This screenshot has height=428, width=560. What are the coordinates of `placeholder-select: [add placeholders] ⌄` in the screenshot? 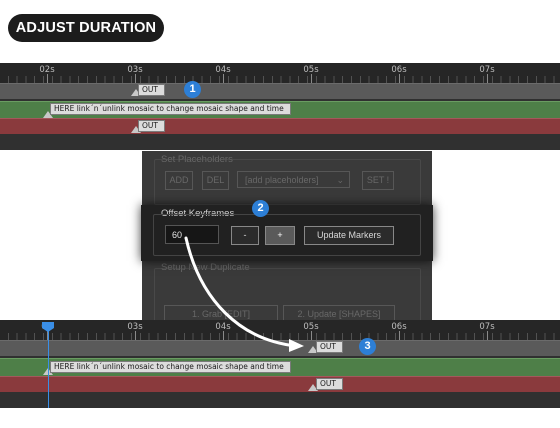 It's located at (293, 179).